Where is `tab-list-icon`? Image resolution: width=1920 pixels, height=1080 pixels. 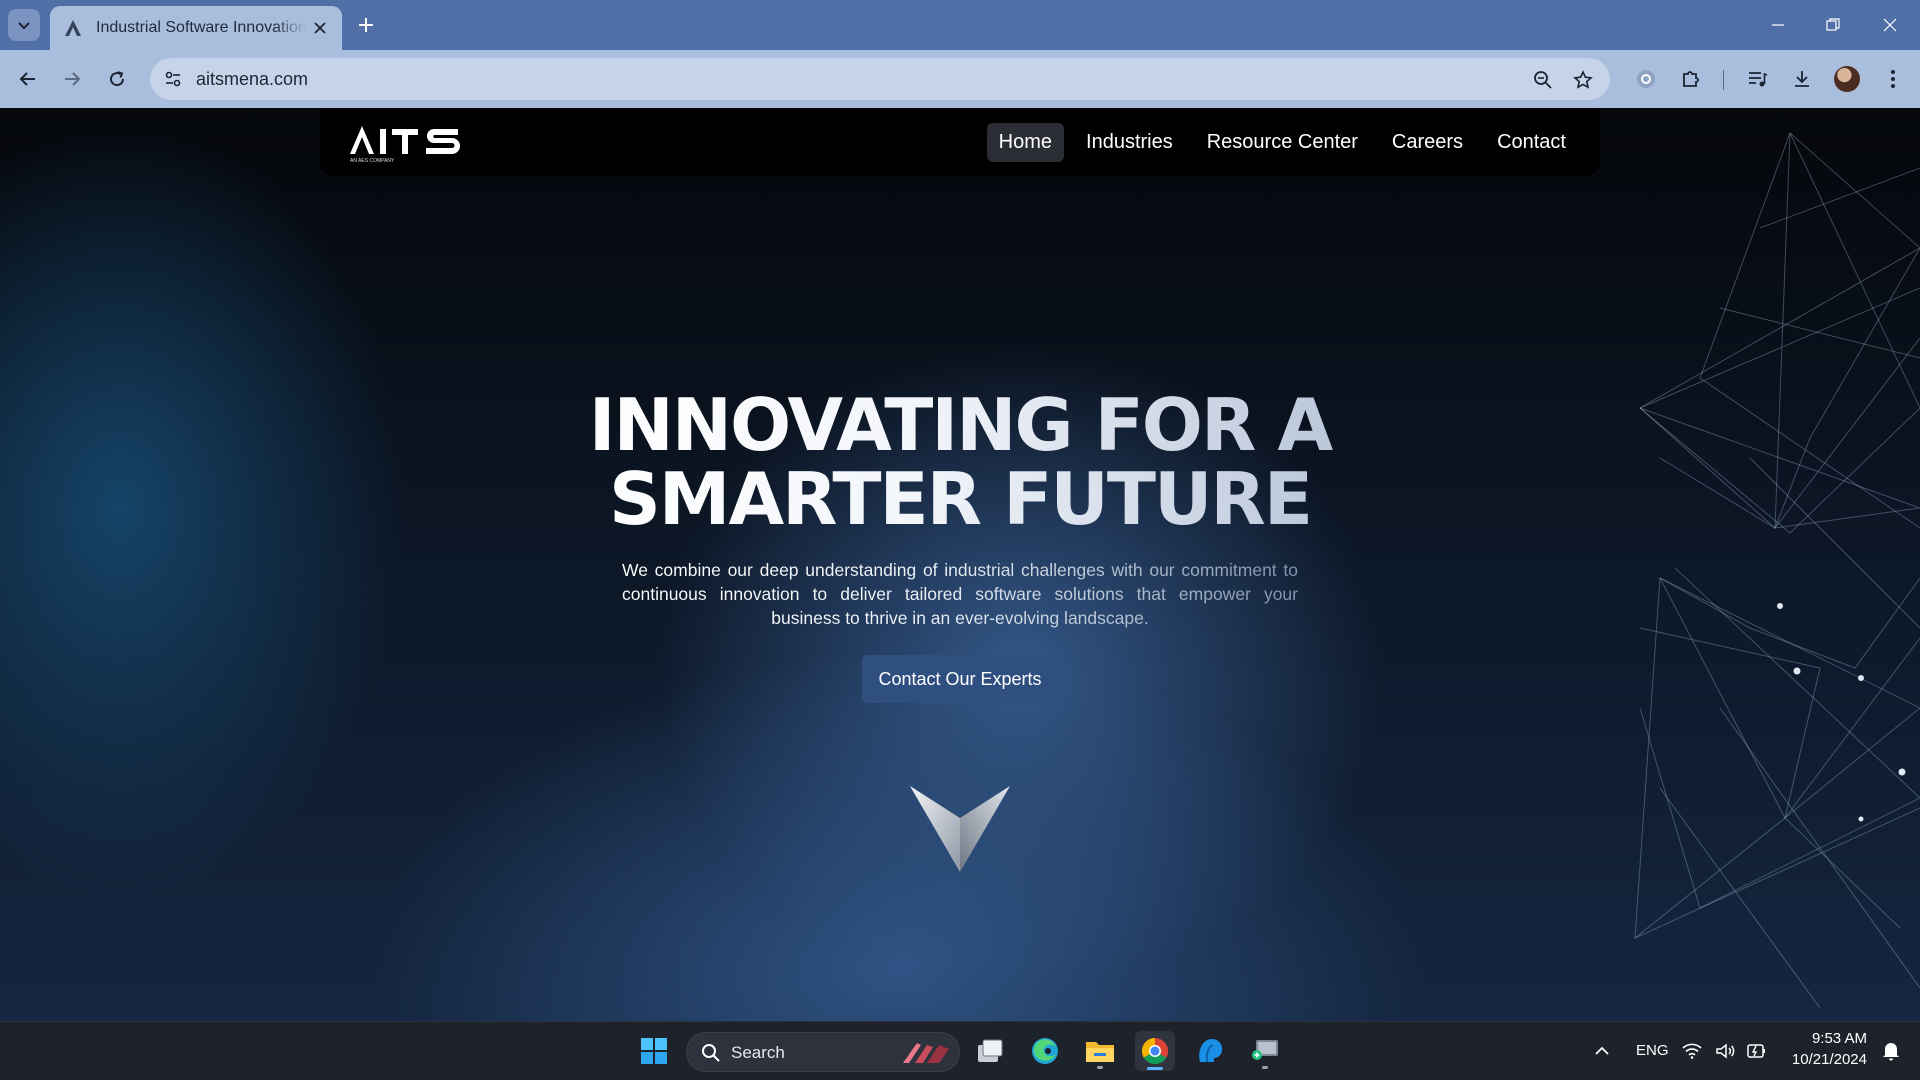 tab-list-icon is located at coordinates (24, 25).